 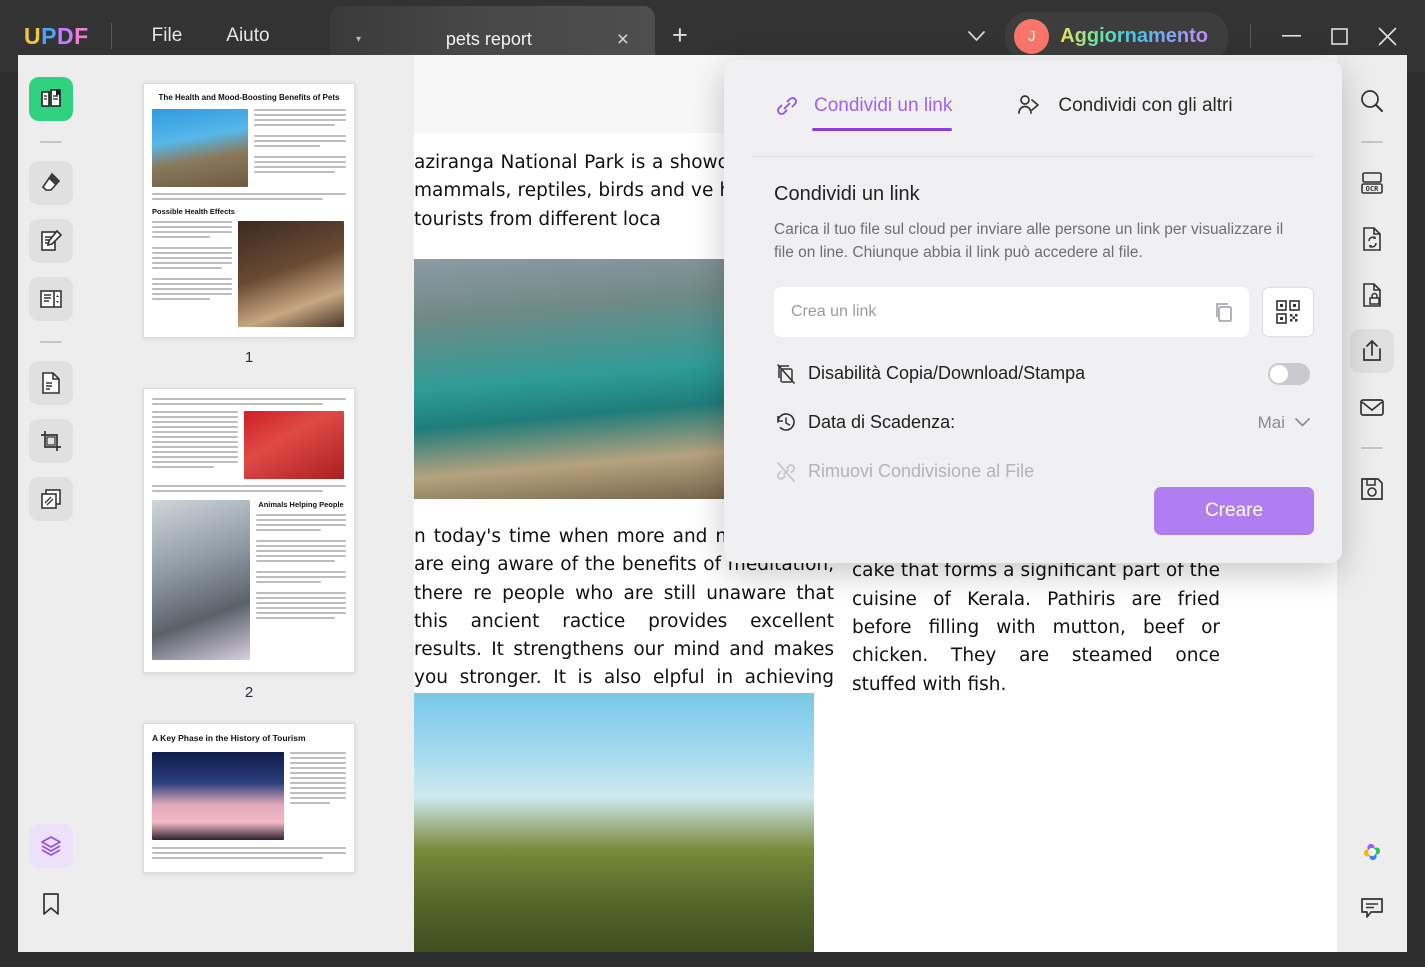 I want to click on create-link-placeholder: Crea un link, so click(x=834, y=311).